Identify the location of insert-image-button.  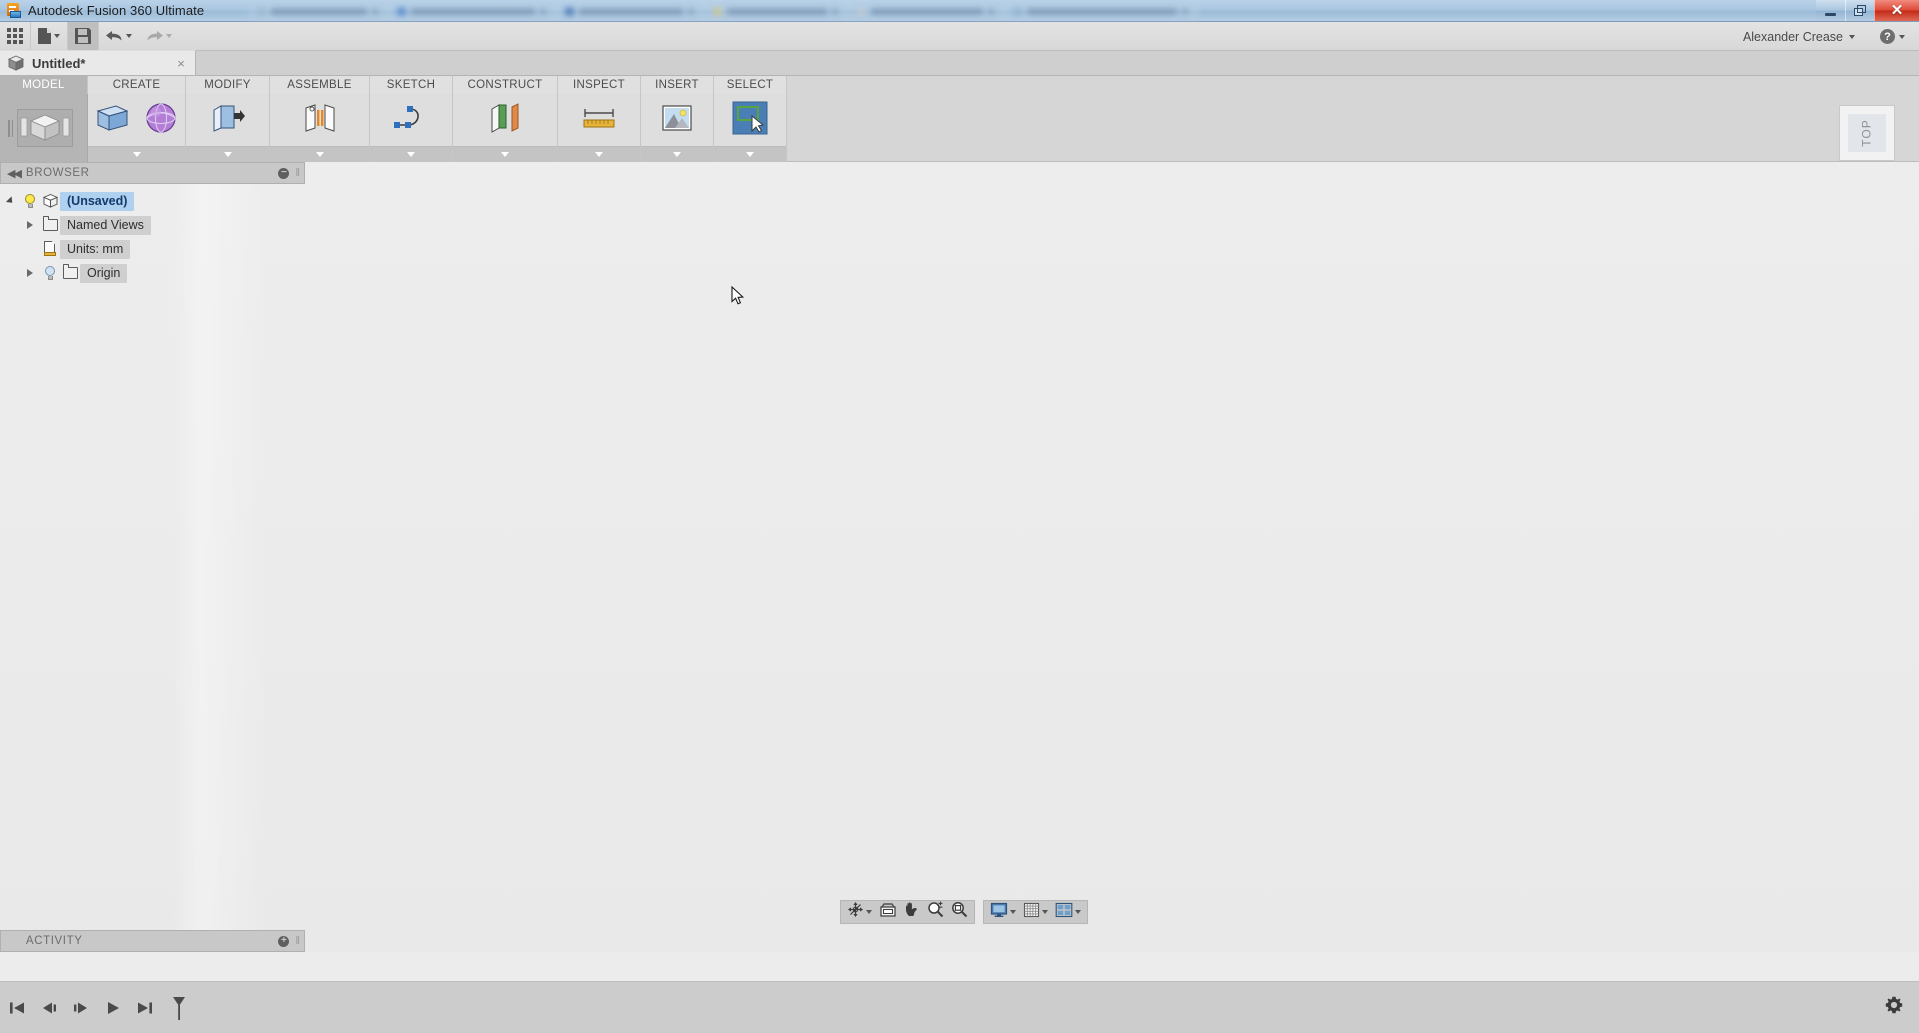
(677, 120).